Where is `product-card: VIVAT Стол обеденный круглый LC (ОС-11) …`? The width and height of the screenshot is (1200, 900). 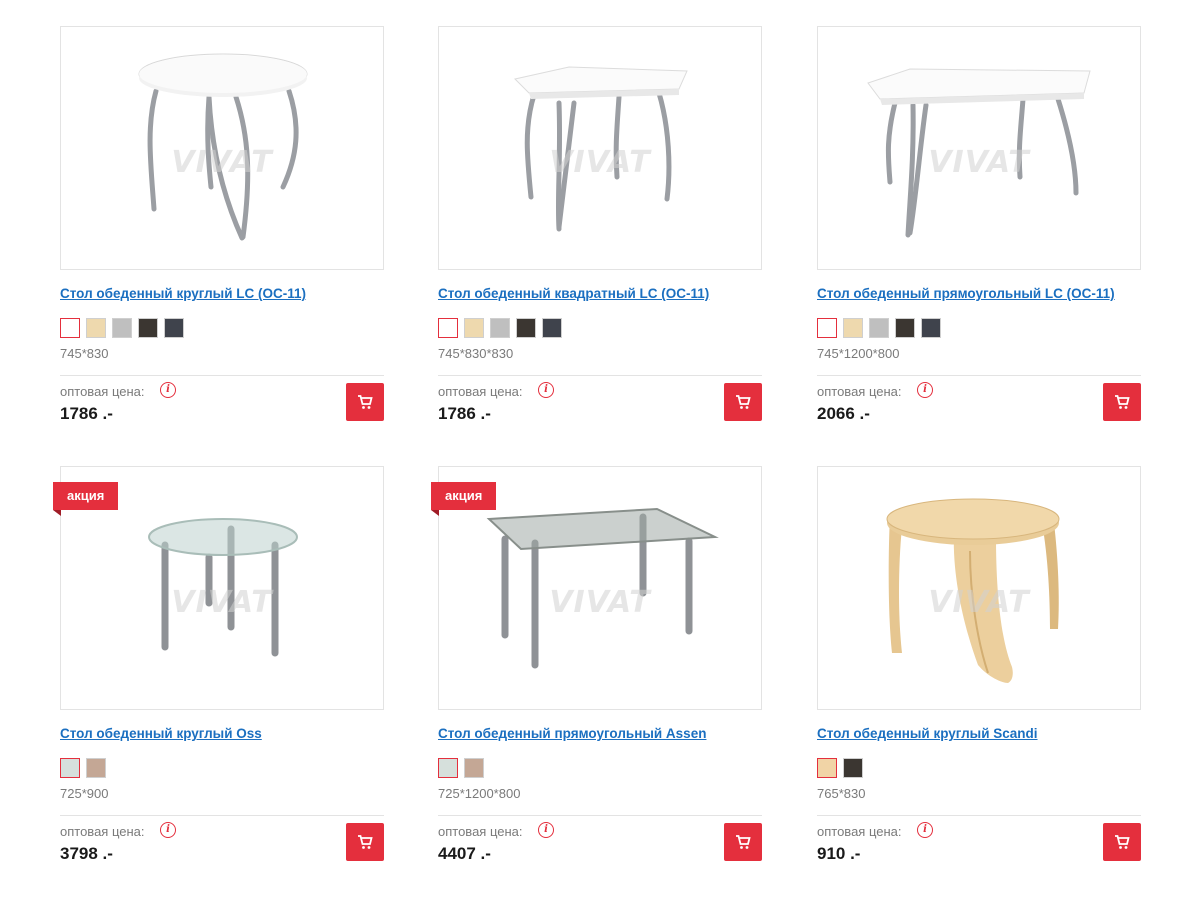
product-card: VIVAT Стол обеденный круглый LC (ОС-11) … is located at coordinates (222, 226).